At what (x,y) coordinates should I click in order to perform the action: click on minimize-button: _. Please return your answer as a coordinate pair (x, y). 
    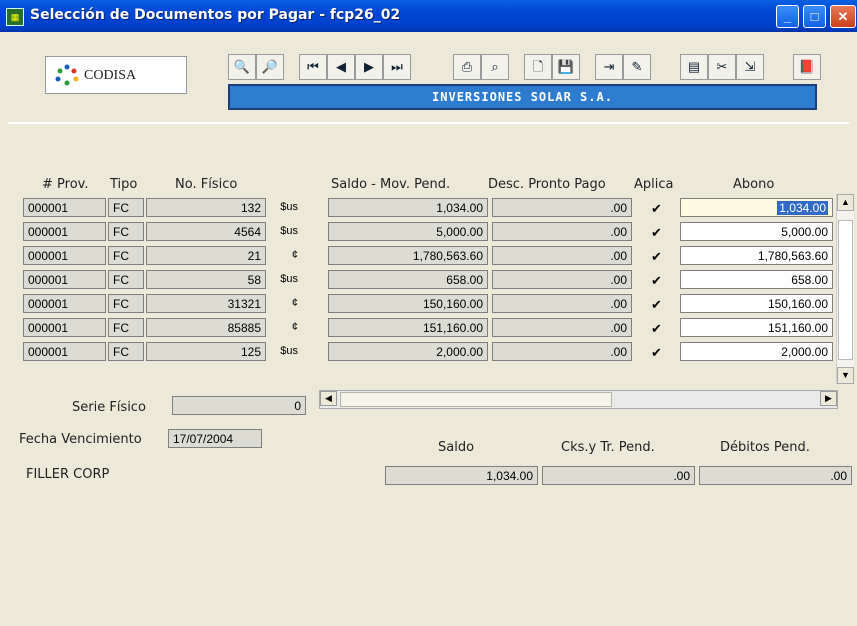
    Looking at the image, I should click on (787, 16).